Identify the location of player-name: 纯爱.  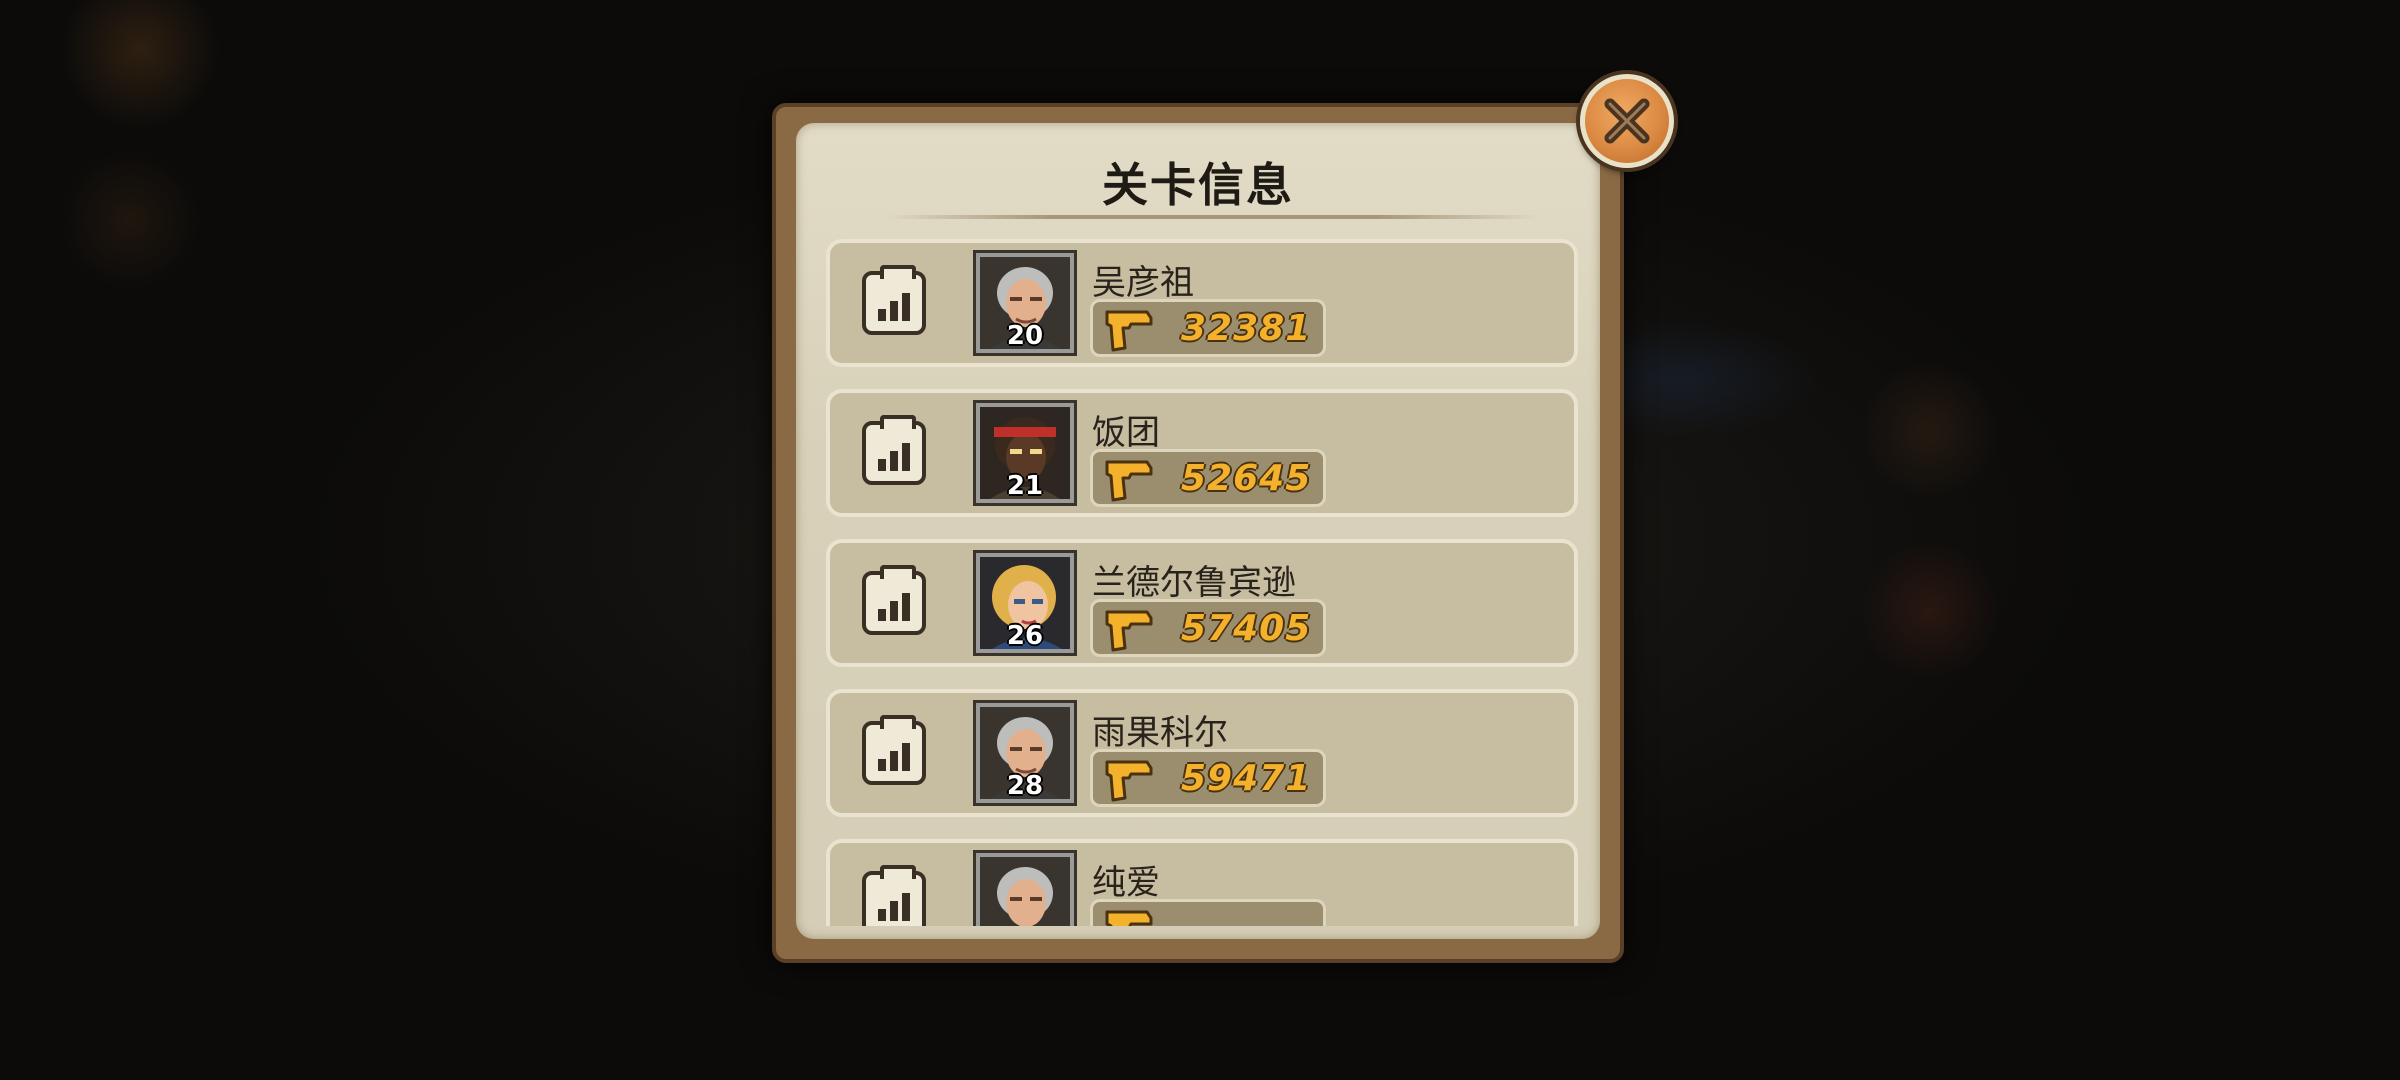
(1126, 883).